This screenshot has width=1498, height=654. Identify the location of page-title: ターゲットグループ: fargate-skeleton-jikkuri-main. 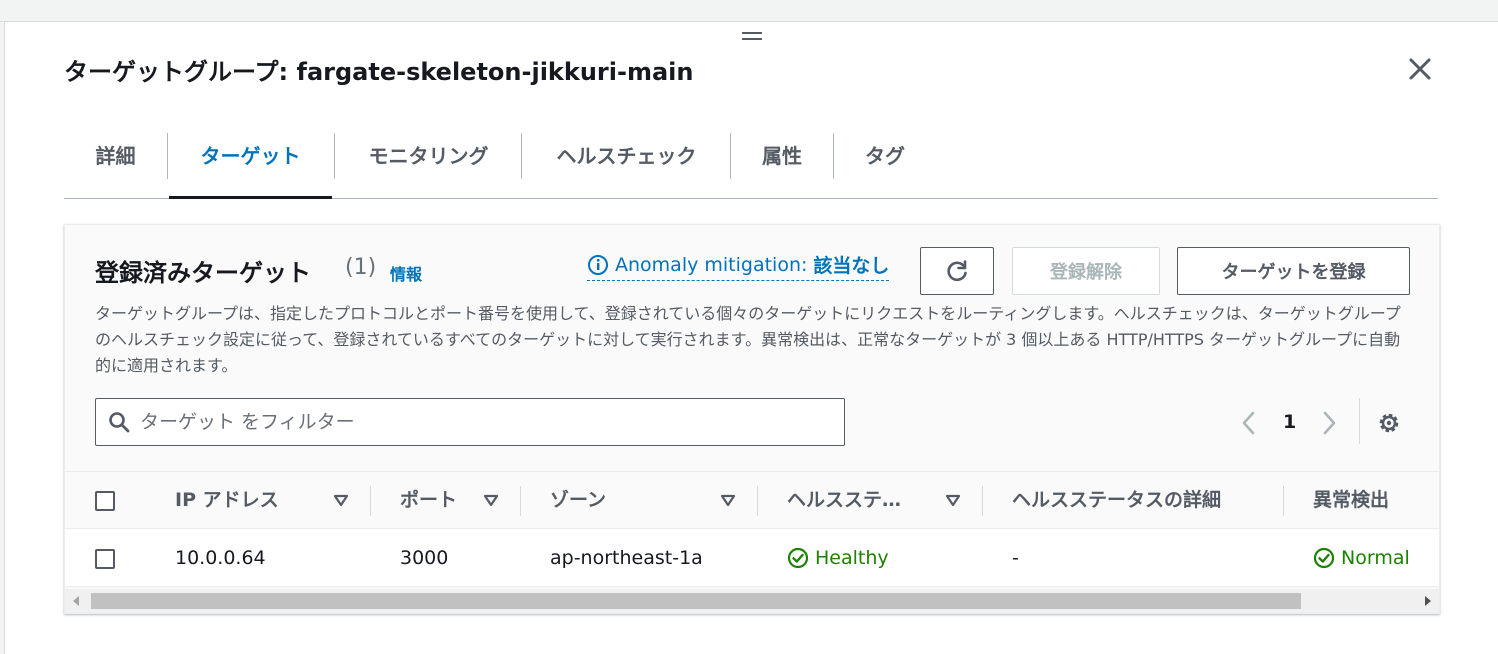
(379, 72).